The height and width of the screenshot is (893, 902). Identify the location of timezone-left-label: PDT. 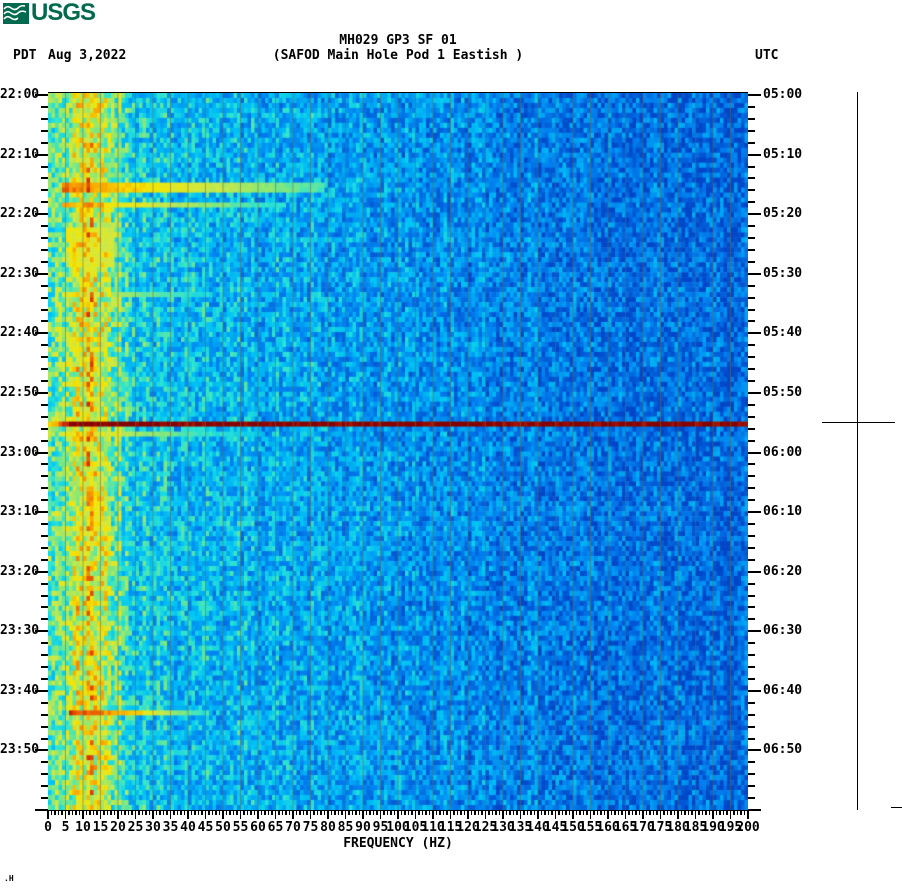
(25, 55).